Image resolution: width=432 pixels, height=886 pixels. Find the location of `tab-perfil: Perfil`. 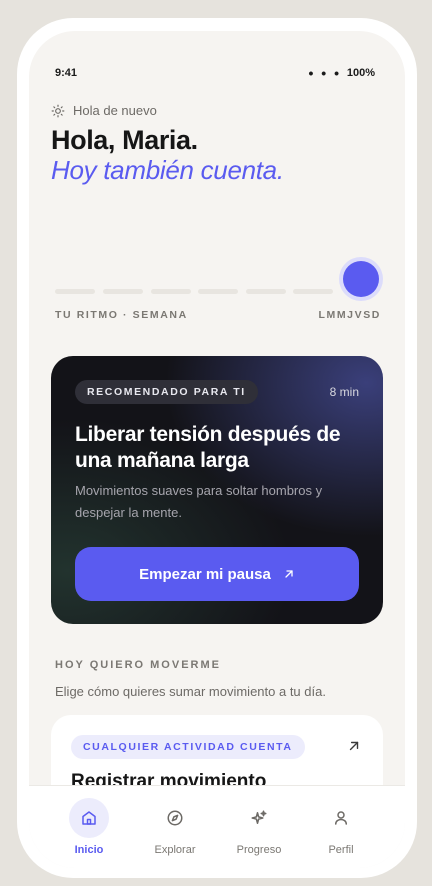

tab-perfil: Perfil is located at coordinates (341, 828).